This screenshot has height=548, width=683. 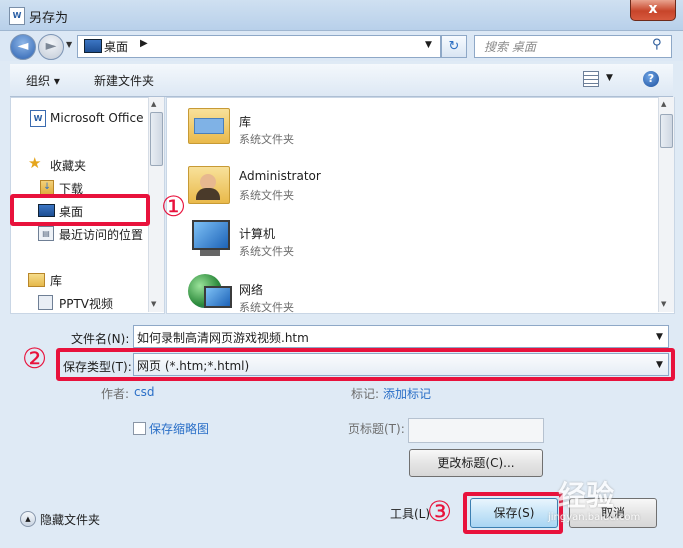 I want to click on desktop-icon, so click(x=93, y=46).